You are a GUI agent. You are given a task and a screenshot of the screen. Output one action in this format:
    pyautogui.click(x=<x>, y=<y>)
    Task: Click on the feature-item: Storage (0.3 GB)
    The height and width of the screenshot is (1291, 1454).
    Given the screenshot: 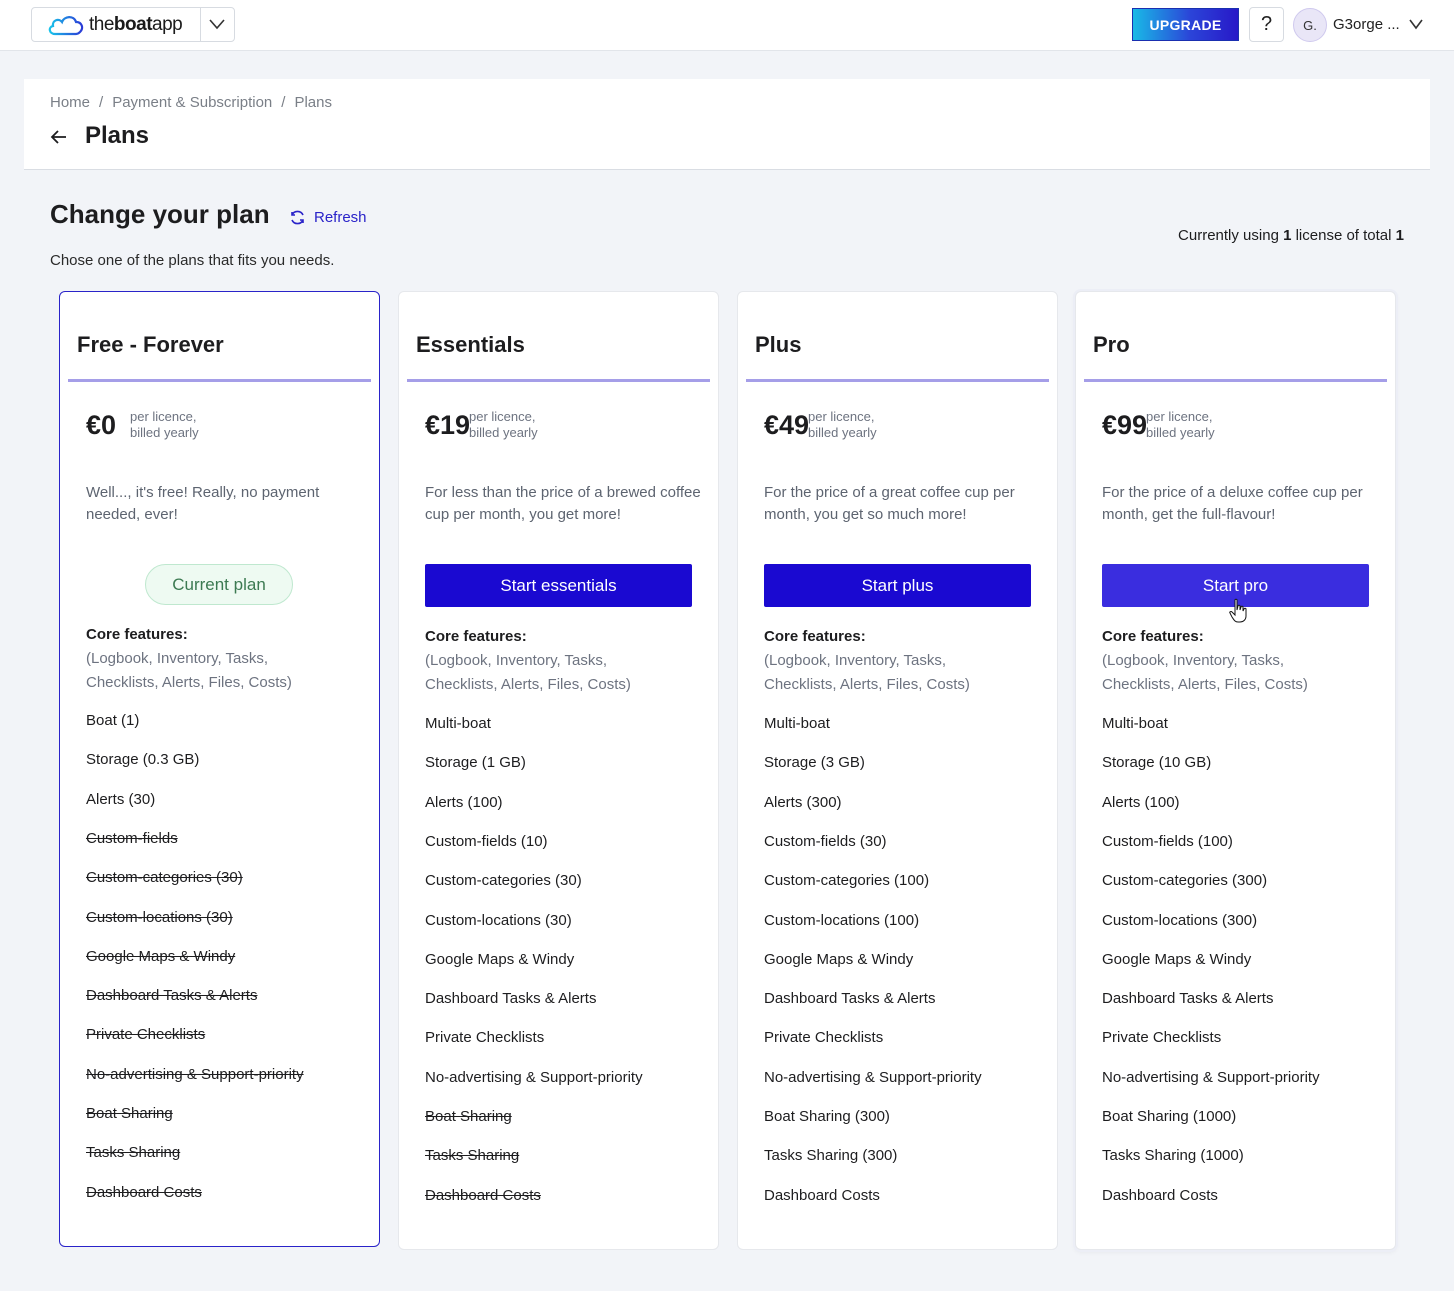 What is the action you would take?
    pyautogui.click(x=143, y=760)
    